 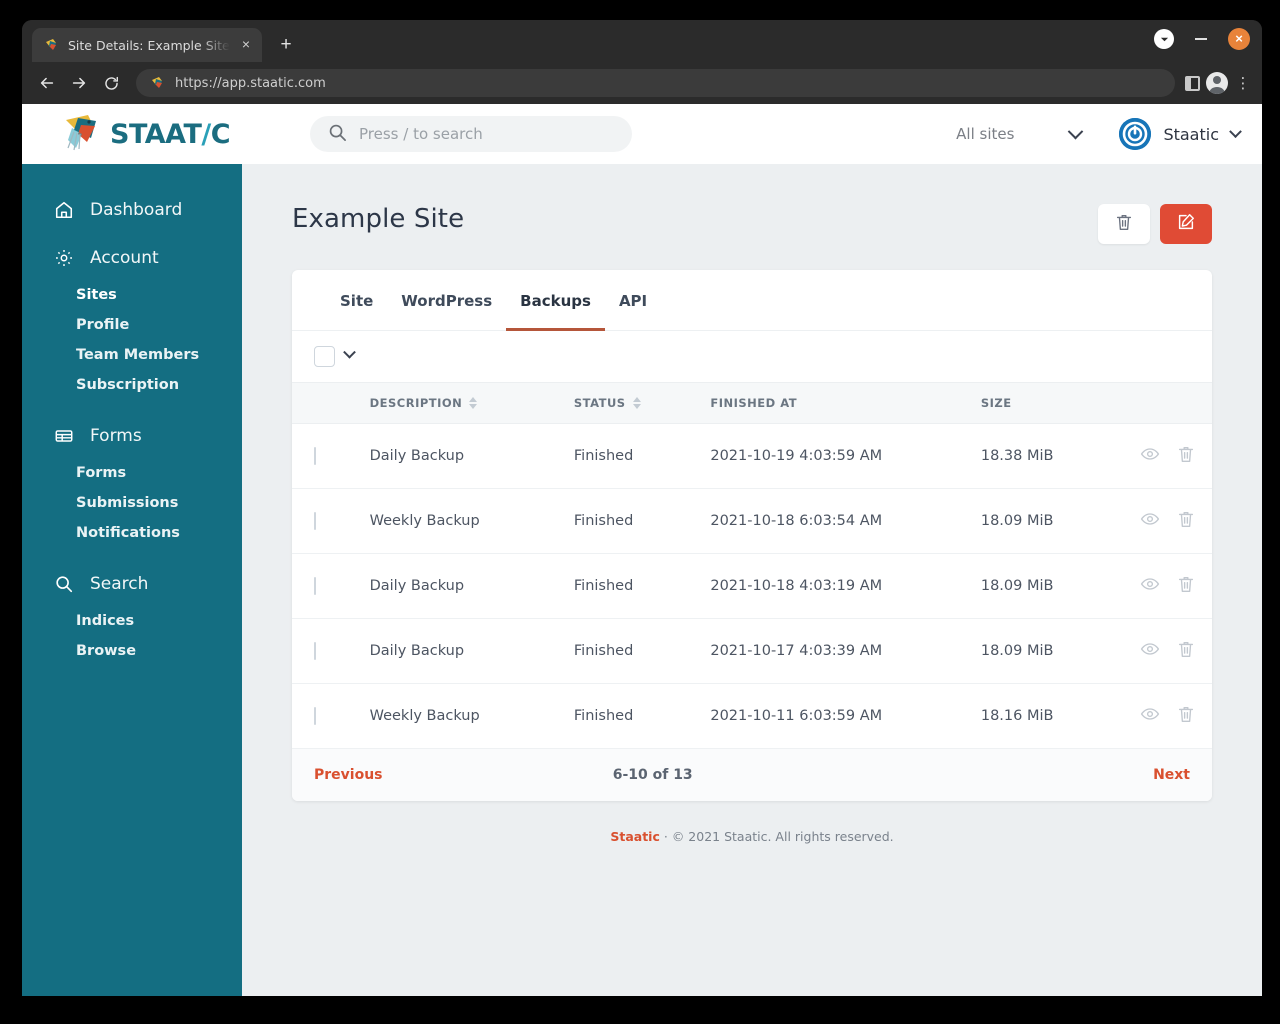 I want to click on row-description: Daily Backup, so click(x=471, y=651).